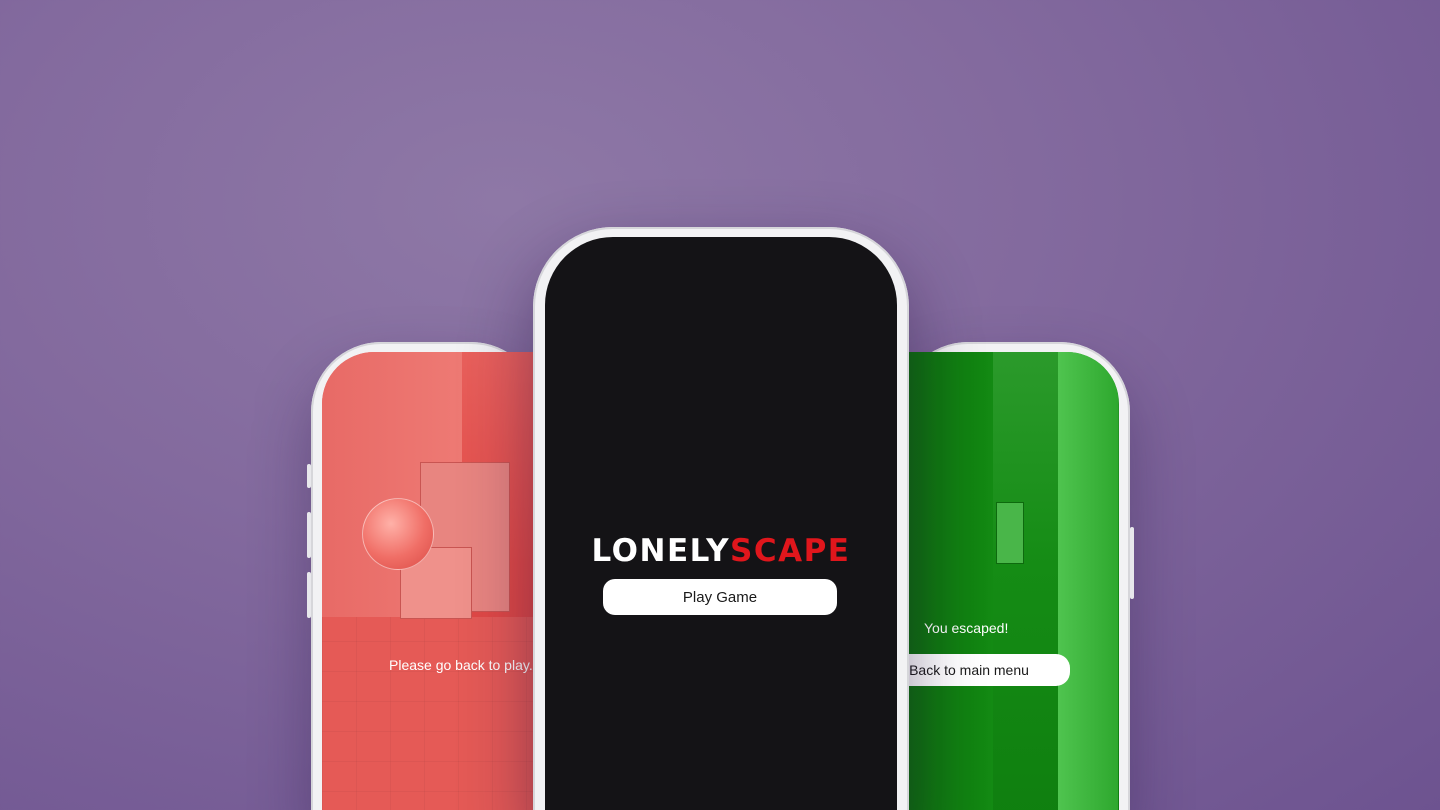  I want to click on back-to-main-menu-button: Back to main menu, so click(984, 670).